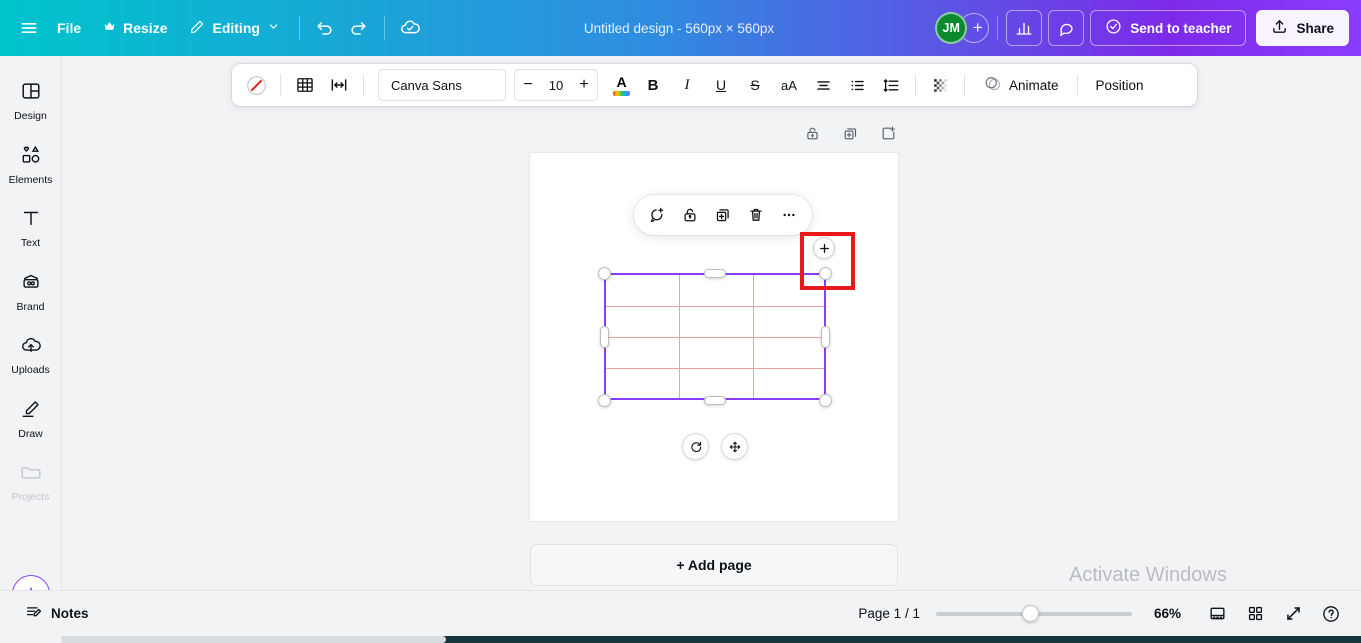  I want to click on file-menu-label: File, so click(69, 28).